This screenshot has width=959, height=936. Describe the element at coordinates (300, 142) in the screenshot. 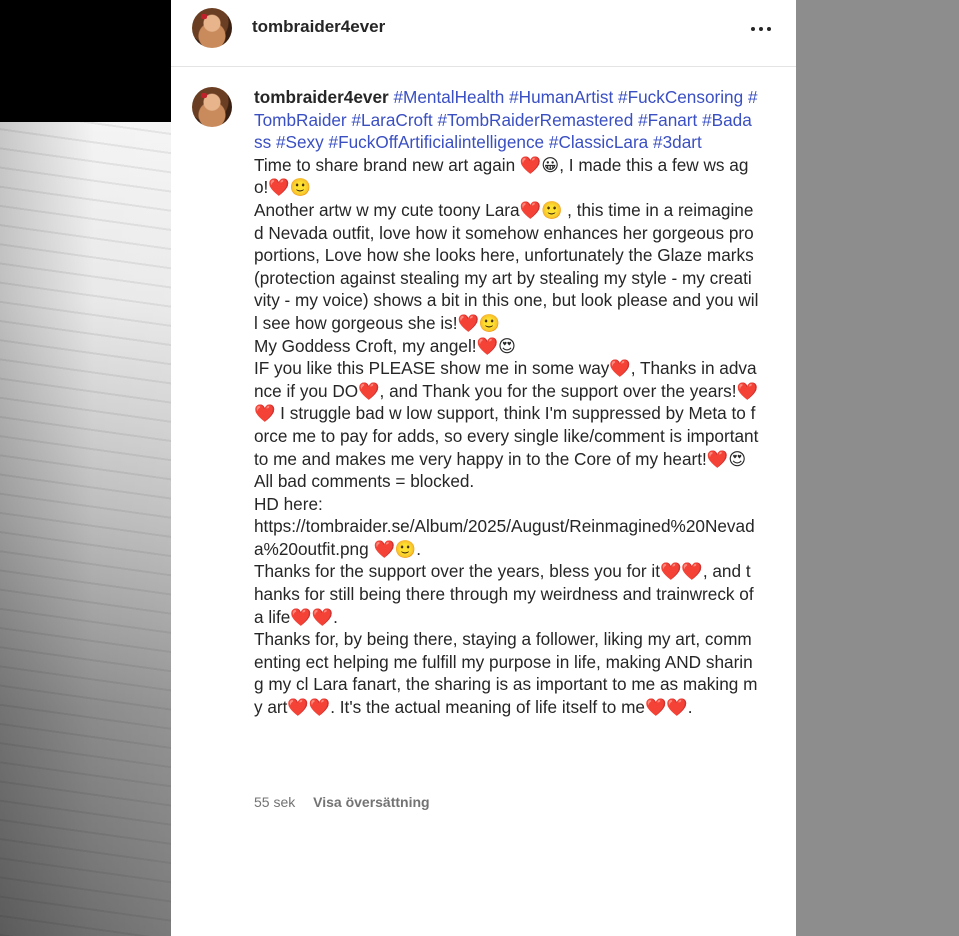

I see `hashtag-link: #Sexy` at that location.